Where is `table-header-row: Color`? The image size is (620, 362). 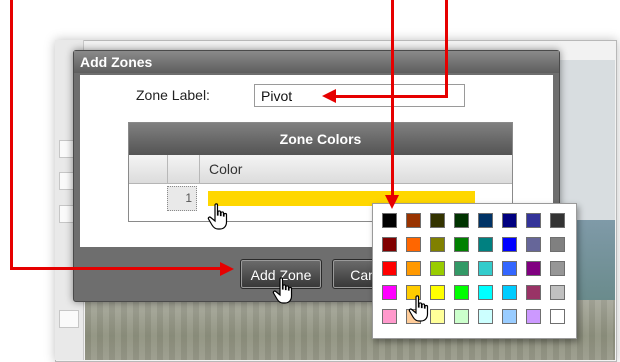
table-header-row: Color is located at coordinates (320, 169).